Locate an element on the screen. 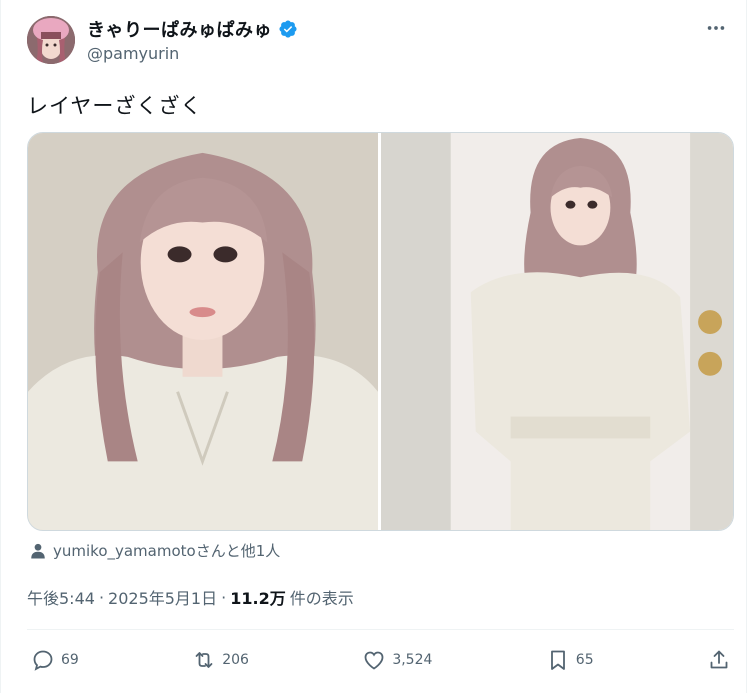 This screenshot has width=747, height=693. verified-badge-icon is located at coordinates (288, 29).